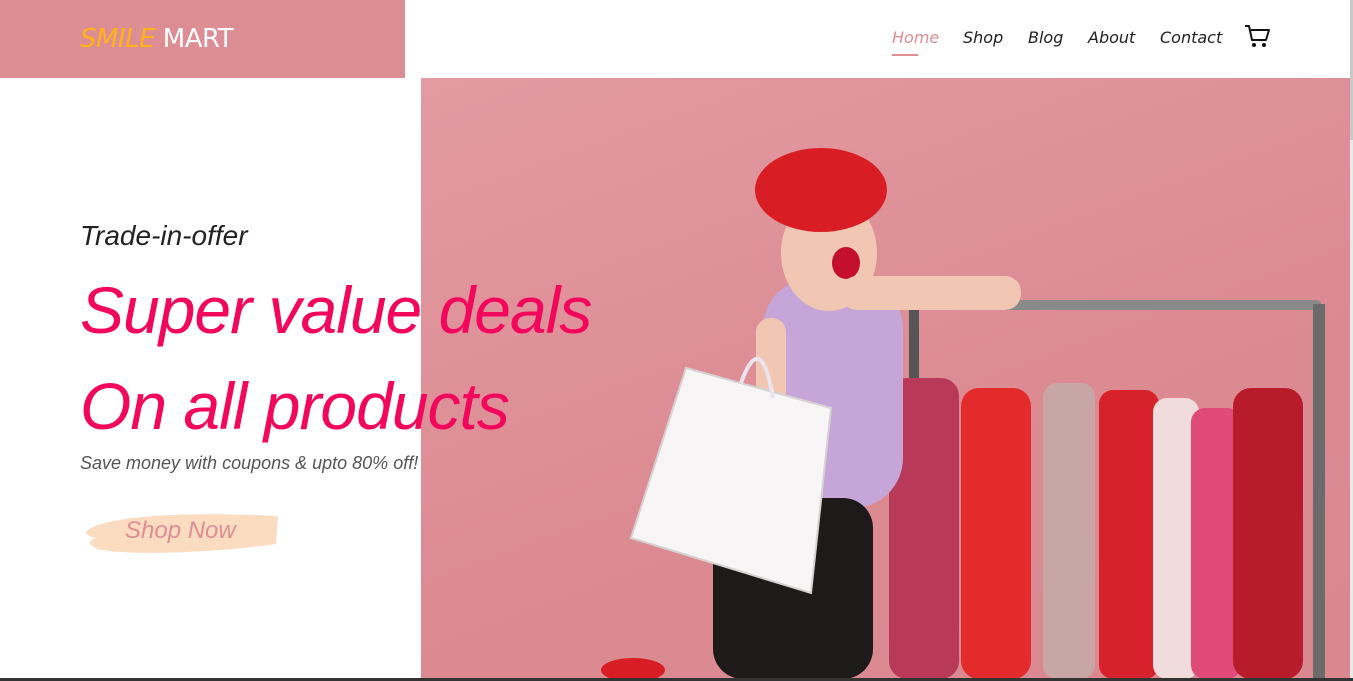 This screenshot has height=681, width=1353. What do you see at coordinates (1191, 37) in the screenshot?
I see `nav-contact: Contact` at bounding box center [1191, 37].